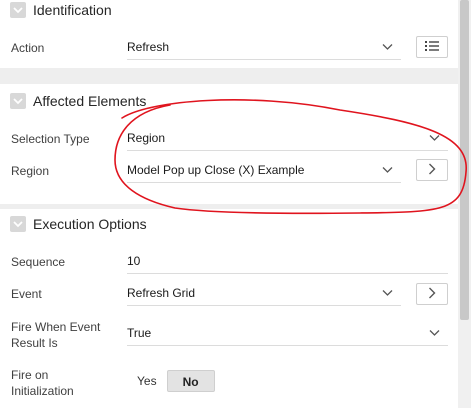 The image size is (471, 408). I want to click on sequence-value: 10, so click(134, 261).